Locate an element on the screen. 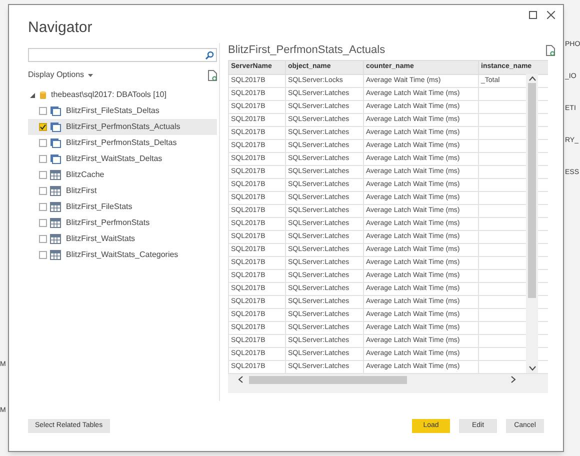  scroll-down-icon is located at coordinates (532, 368).